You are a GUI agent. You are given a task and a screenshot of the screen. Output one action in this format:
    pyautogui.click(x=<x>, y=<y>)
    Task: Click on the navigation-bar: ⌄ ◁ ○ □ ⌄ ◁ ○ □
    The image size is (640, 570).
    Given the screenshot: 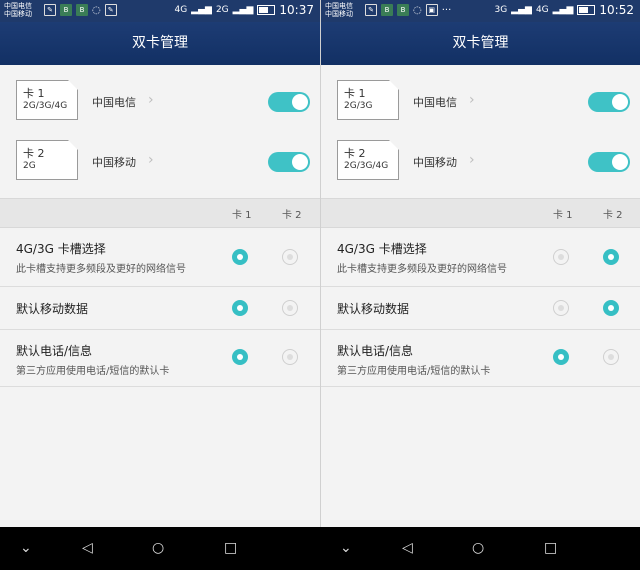 What is the action you would take?
    pyautogui.click(x=320, y=548)
    